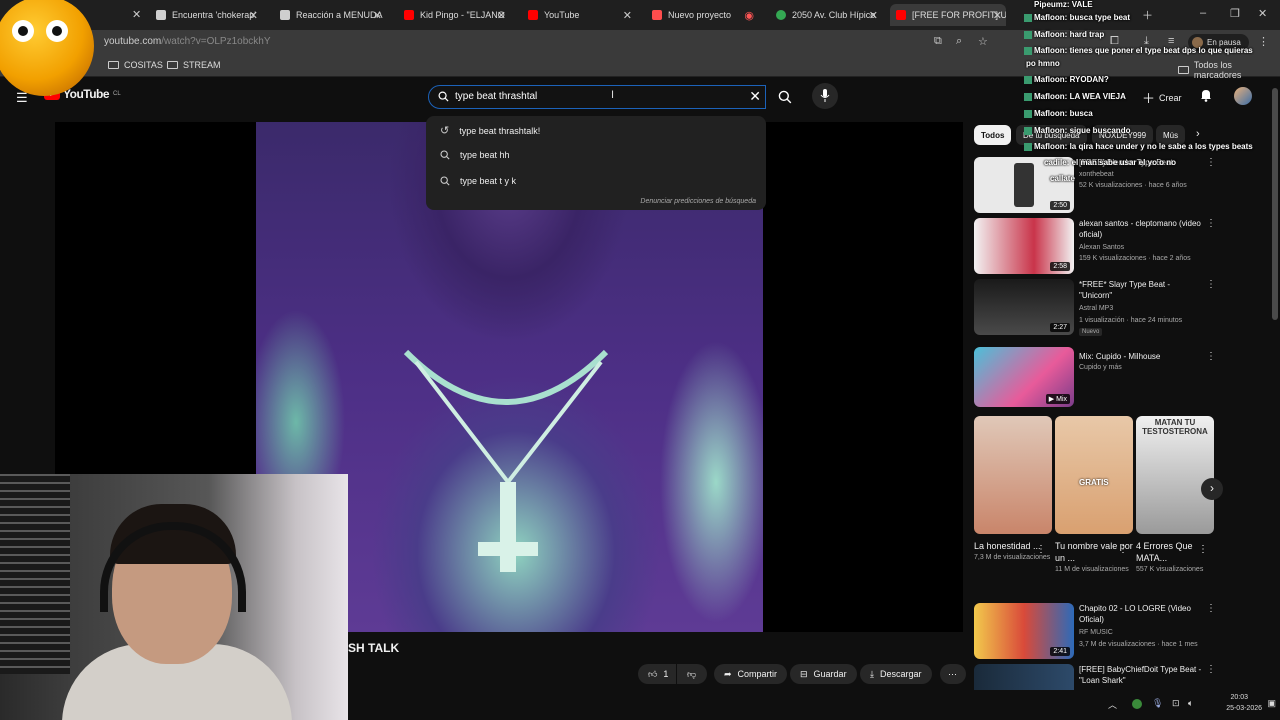 The height and width of the screenshot is (720, 1280). What do you see at coordinates (804, 673) in the screenshot?
I see `bookmark-icon: ⊟` at bounding box center [804, 673].